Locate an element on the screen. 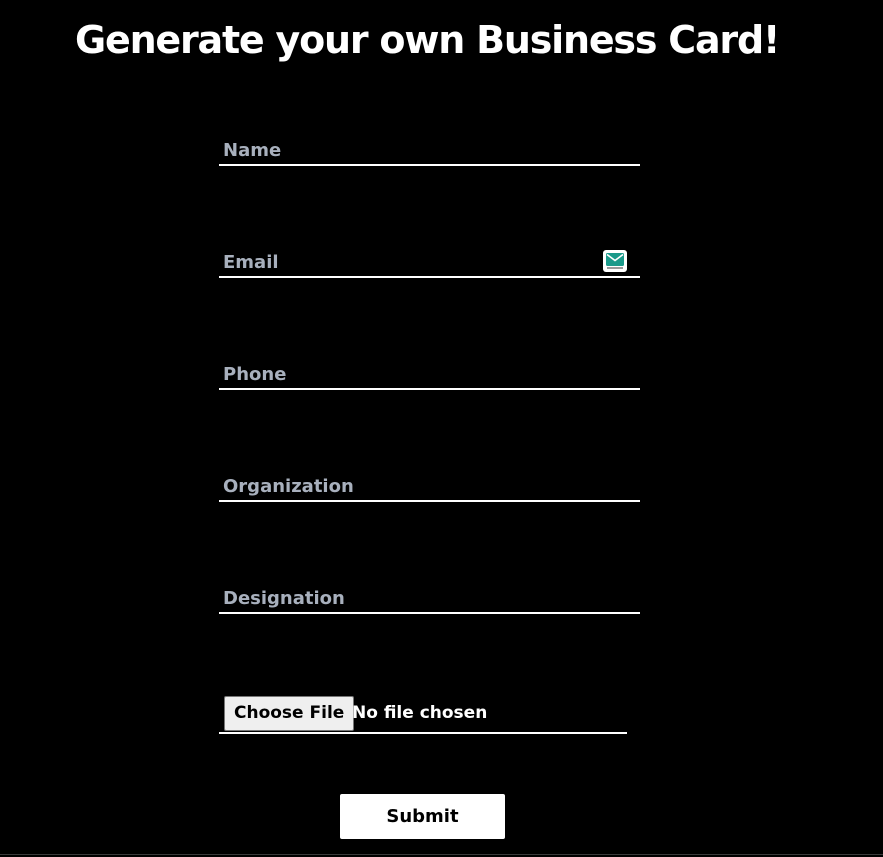  organization-field-wrapper is located at coordinates (429, 487).